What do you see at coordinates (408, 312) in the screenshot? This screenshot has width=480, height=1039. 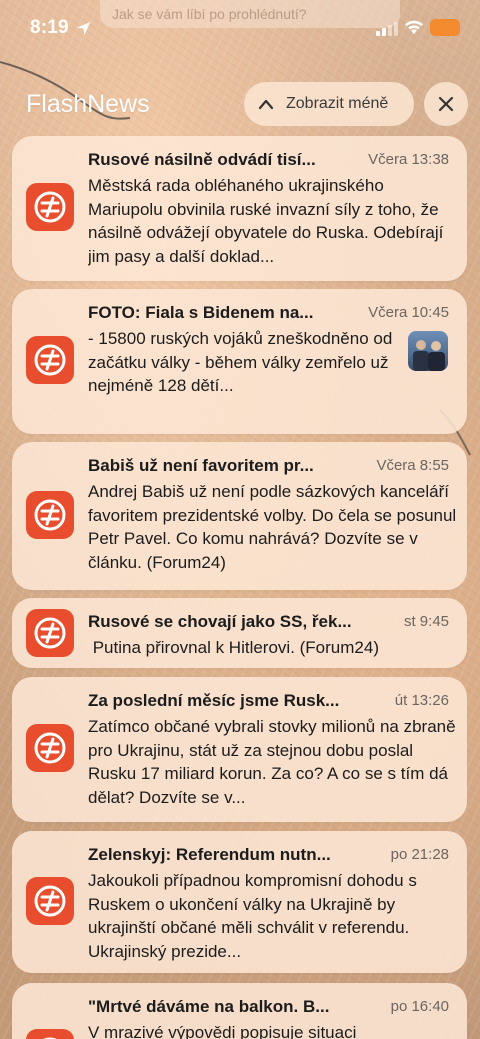 I see `notification-time: Včera 10:45` at bounding box center [408, 312].